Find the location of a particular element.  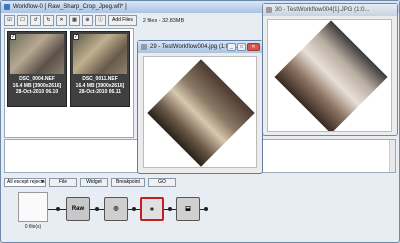

preview-1-titlebar: 29 - TestWorkflow004.jpg (1:01 ... _ □ ✕ is located at coordinates (200, 47).